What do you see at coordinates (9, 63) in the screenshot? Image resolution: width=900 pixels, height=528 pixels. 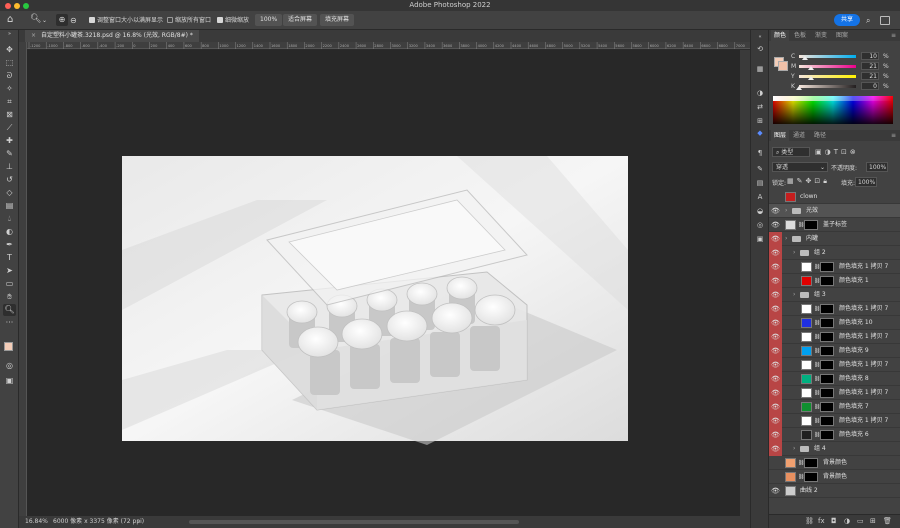 I see `marquee-tool-icon: ⬚` at bounding box center [9, 63].